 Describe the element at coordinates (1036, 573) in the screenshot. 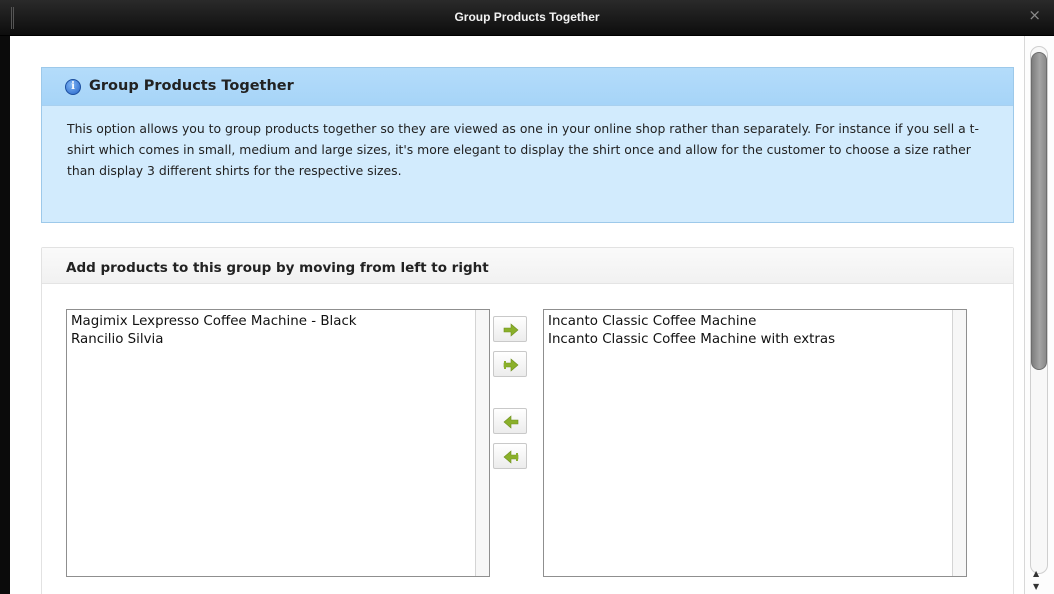

I see `scroll-up-icon: ▲` at that location.